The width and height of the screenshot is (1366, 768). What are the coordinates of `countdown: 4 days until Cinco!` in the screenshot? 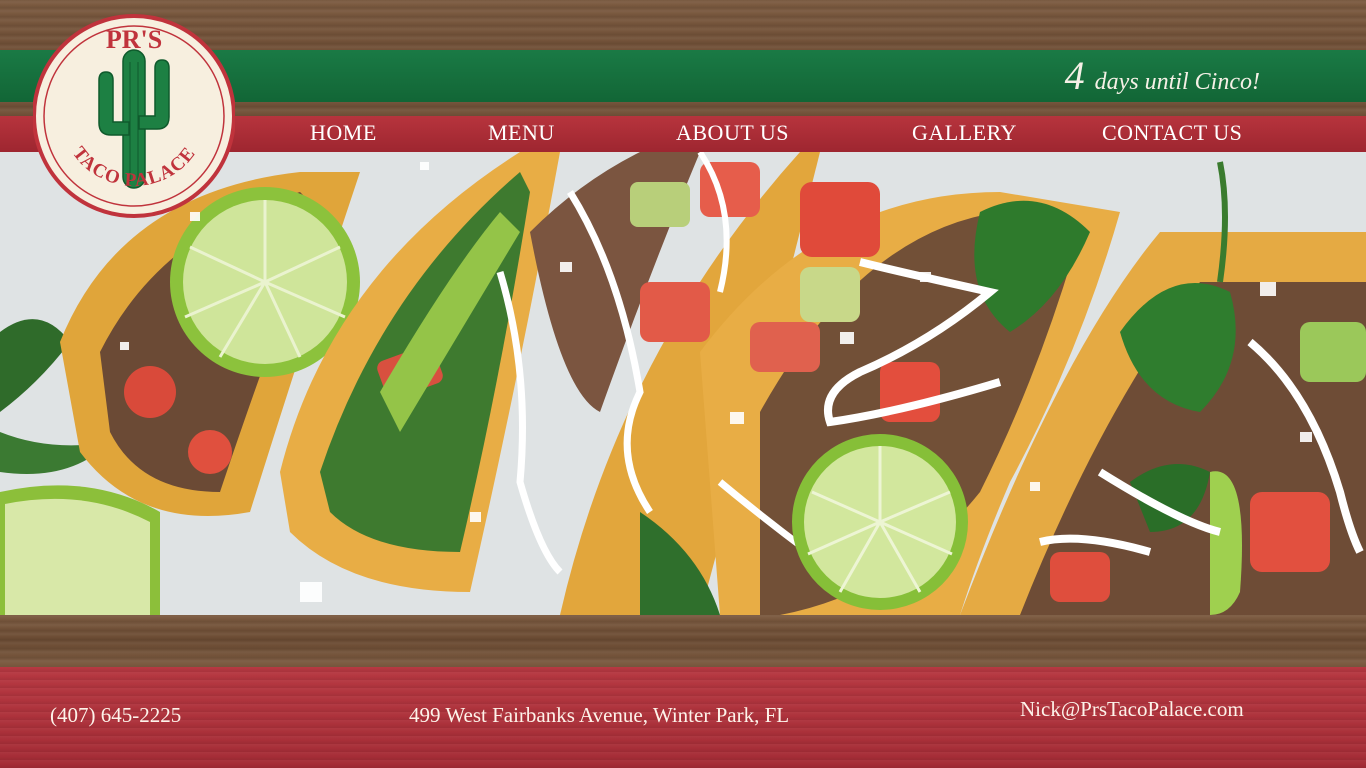 It's located at (1162, 76).